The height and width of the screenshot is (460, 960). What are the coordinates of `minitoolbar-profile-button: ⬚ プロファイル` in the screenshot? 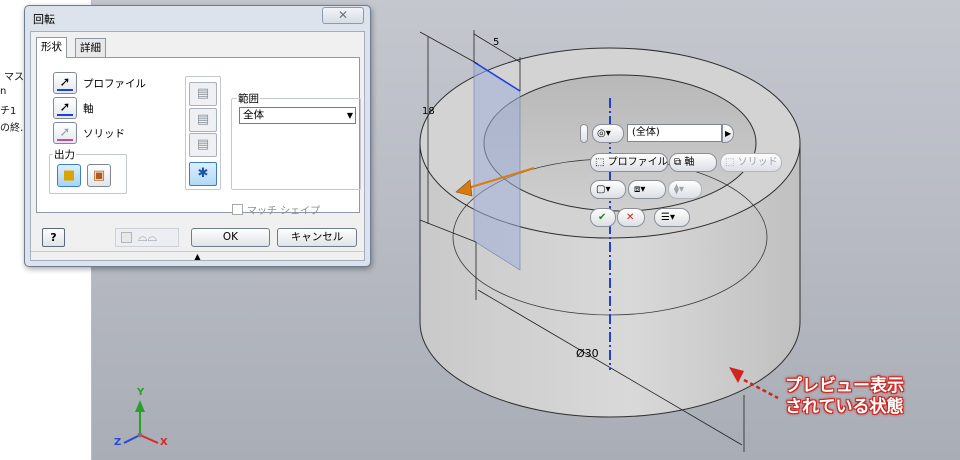 It's located at (629, 162).